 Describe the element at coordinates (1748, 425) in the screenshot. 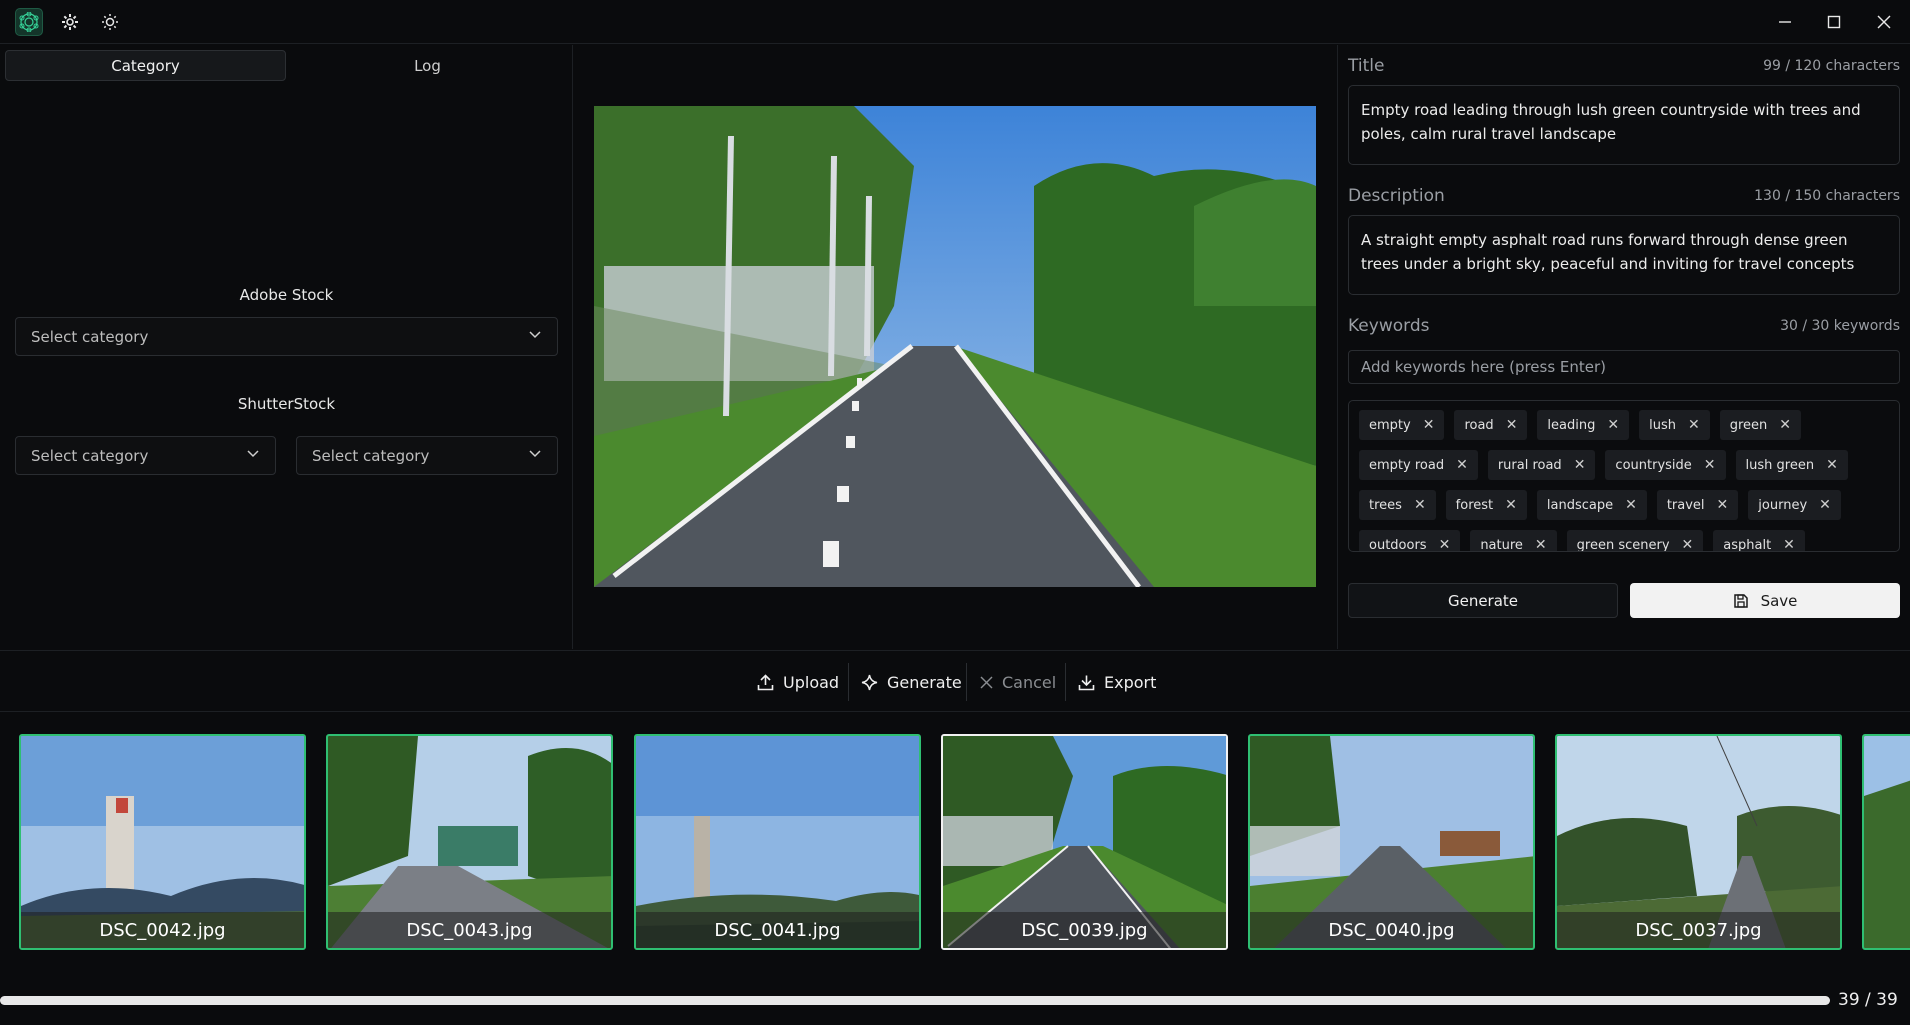

I see `keyword-text: green` at that location.